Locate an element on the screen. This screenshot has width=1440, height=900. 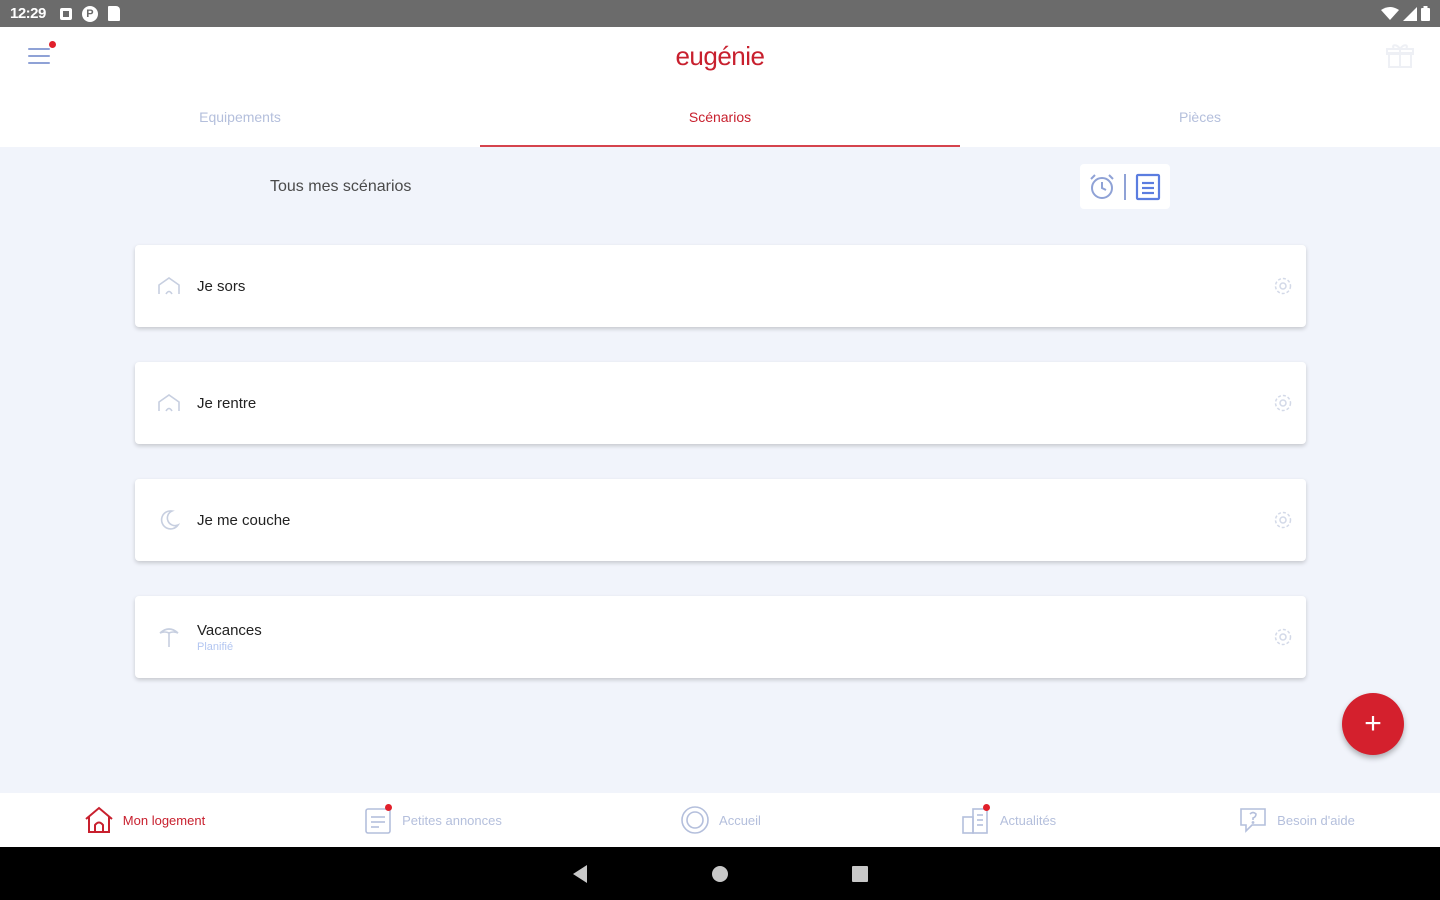
system-nav-bar is located at coordinates (720, 873).